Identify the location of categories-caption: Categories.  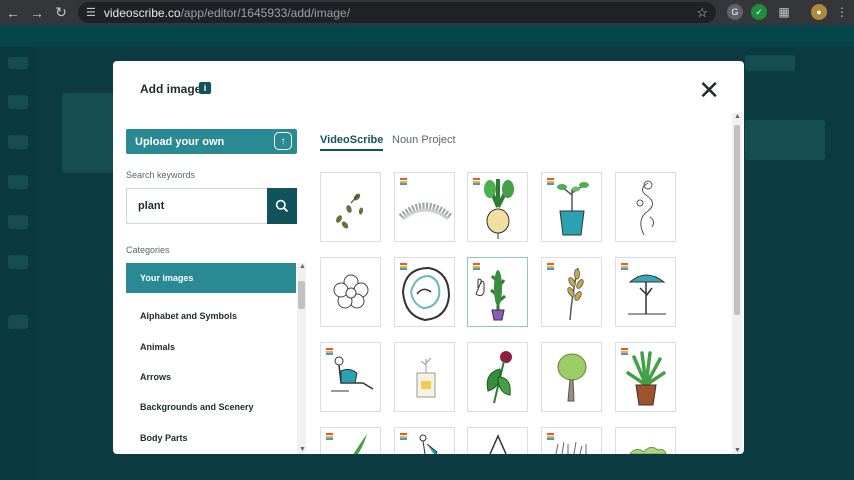
(148, 250).